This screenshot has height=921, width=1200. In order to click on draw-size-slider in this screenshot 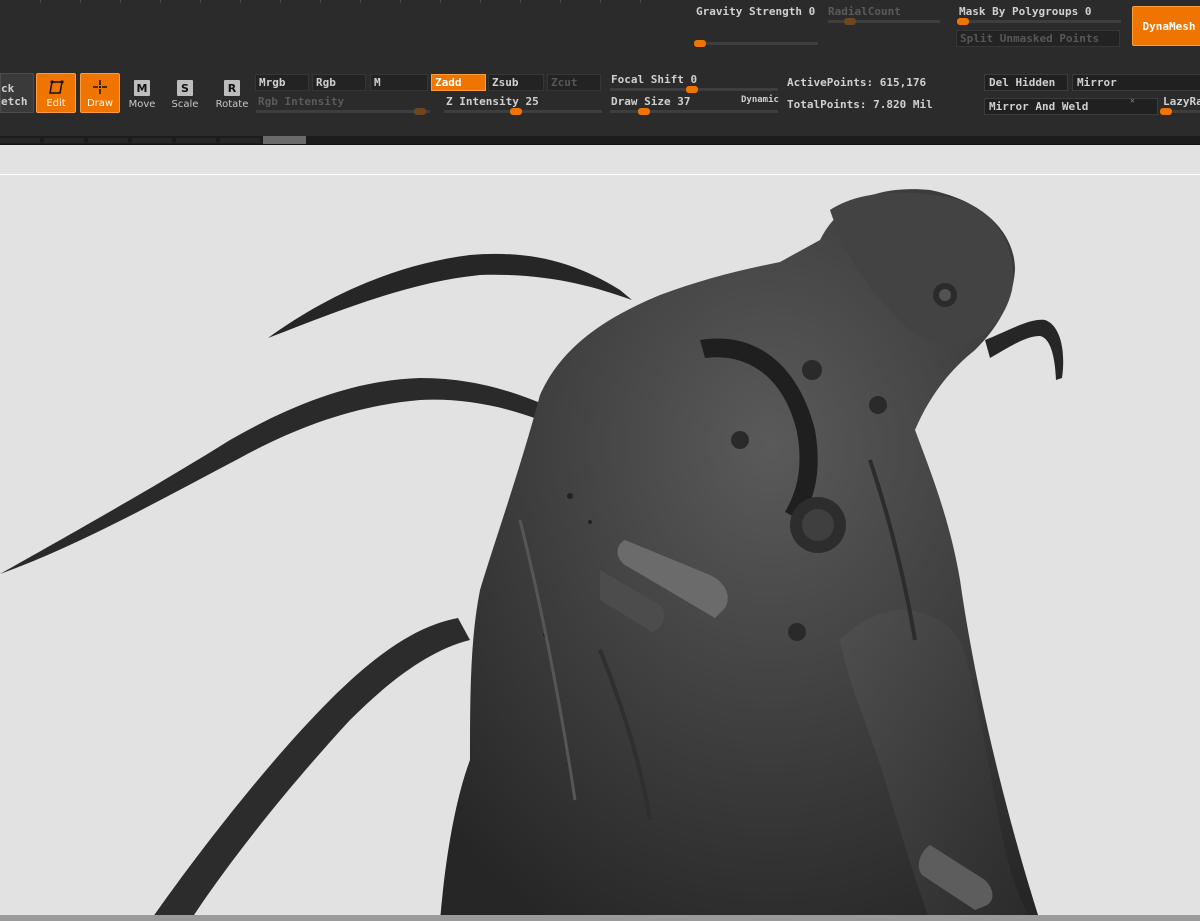, I will do `click(694, 111)`.